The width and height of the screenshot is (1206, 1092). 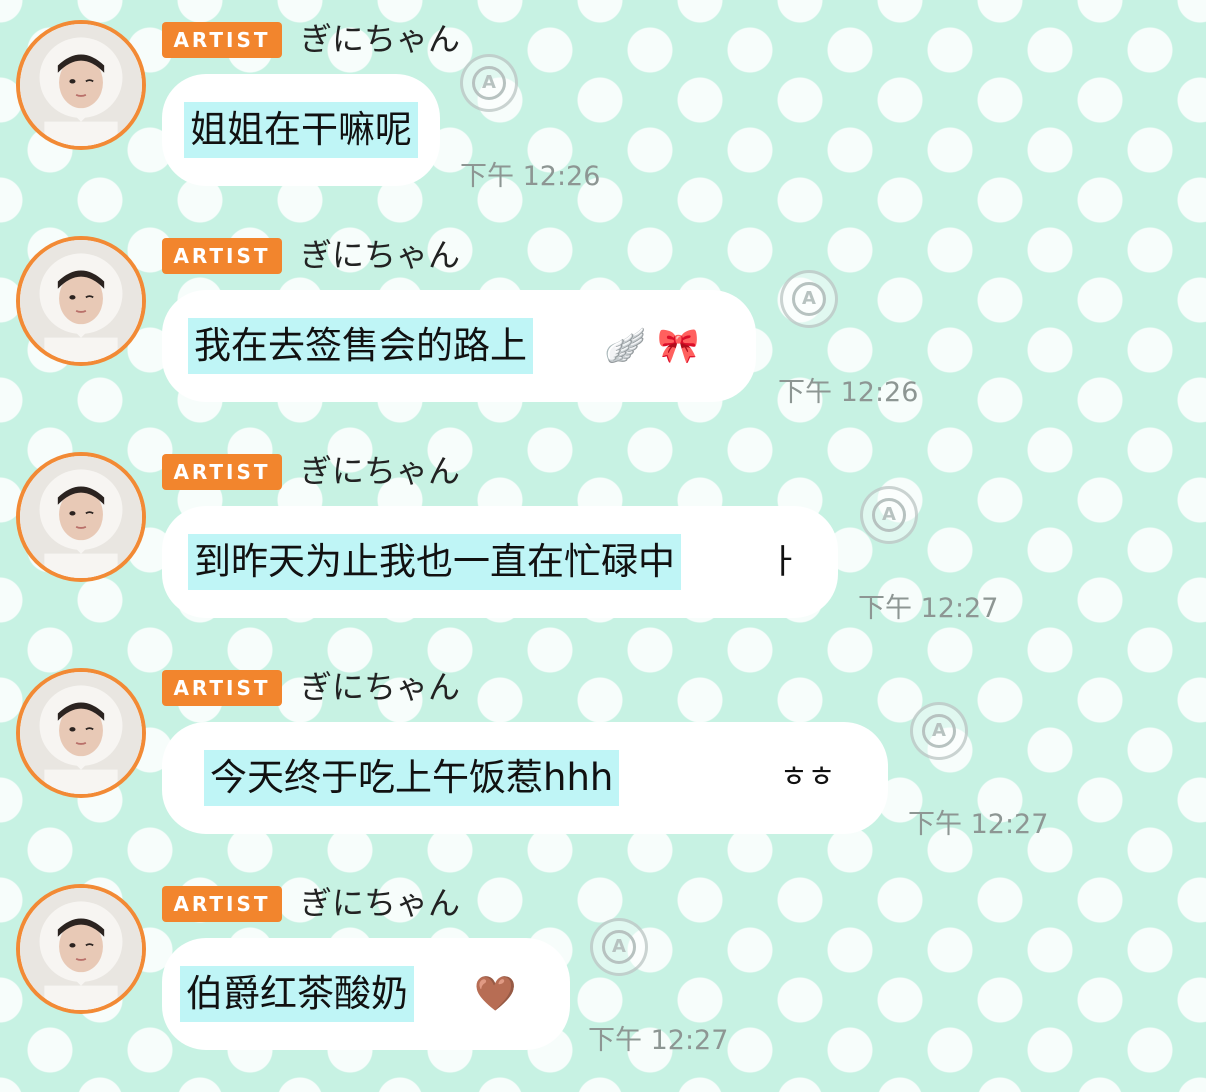 I want to click on message-bubble: 伯爵红茶酸奶 🤎, so click(x=366, y=994).